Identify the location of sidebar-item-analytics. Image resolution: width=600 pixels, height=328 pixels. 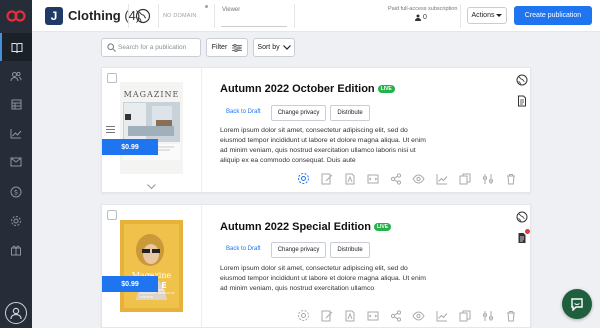
(16, 133).